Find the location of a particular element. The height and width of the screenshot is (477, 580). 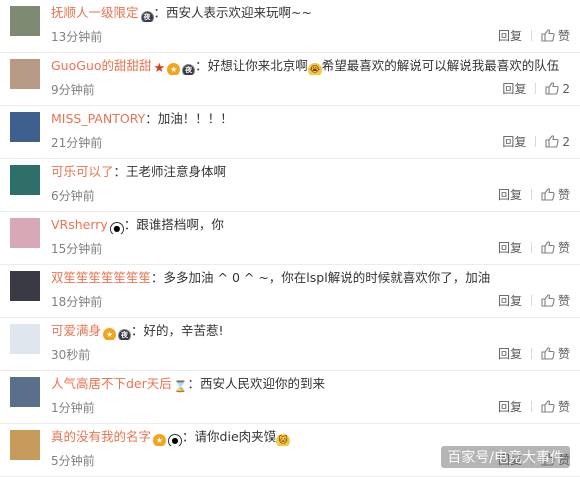

watermark-text: 百家号/电竞大事件 is located at coordinates (505, 457).